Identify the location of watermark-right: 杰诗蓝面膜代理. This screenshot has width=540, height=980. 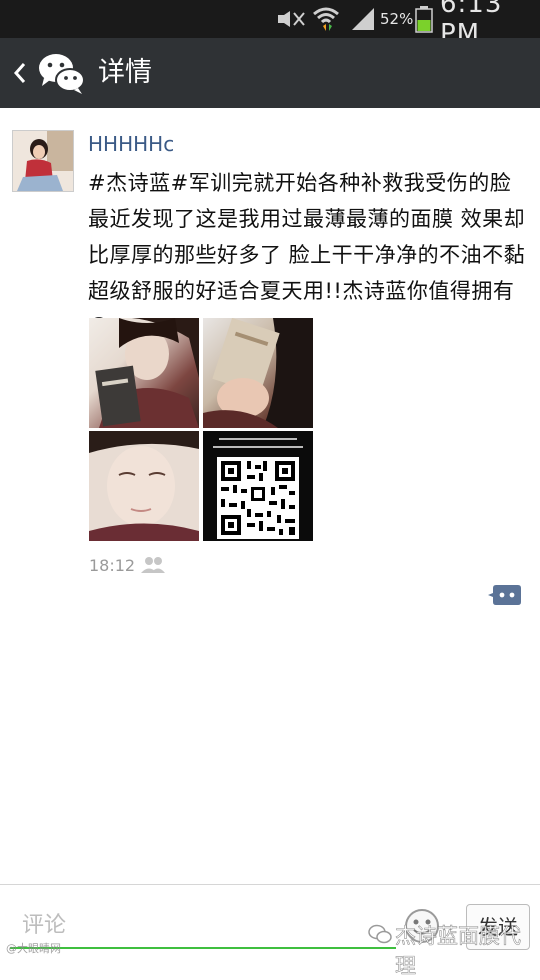
(458, 951).